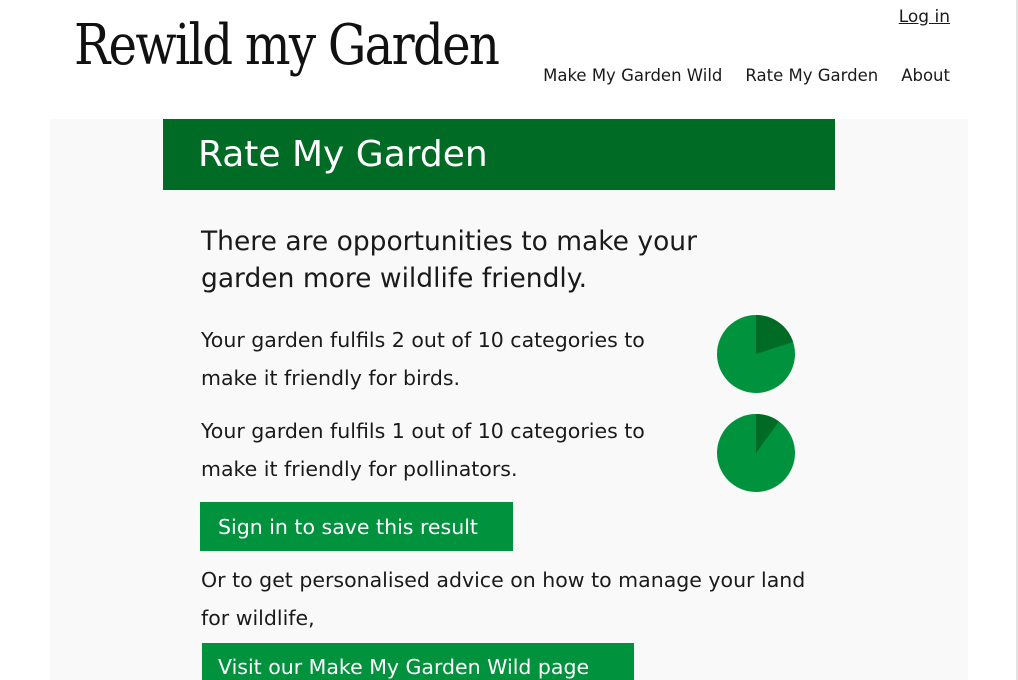 The image size is (1018, 680). What do you see at coordinates (925, 75) in the screenshot?
I see `nav-about: About` at bounding box center [925, 75].